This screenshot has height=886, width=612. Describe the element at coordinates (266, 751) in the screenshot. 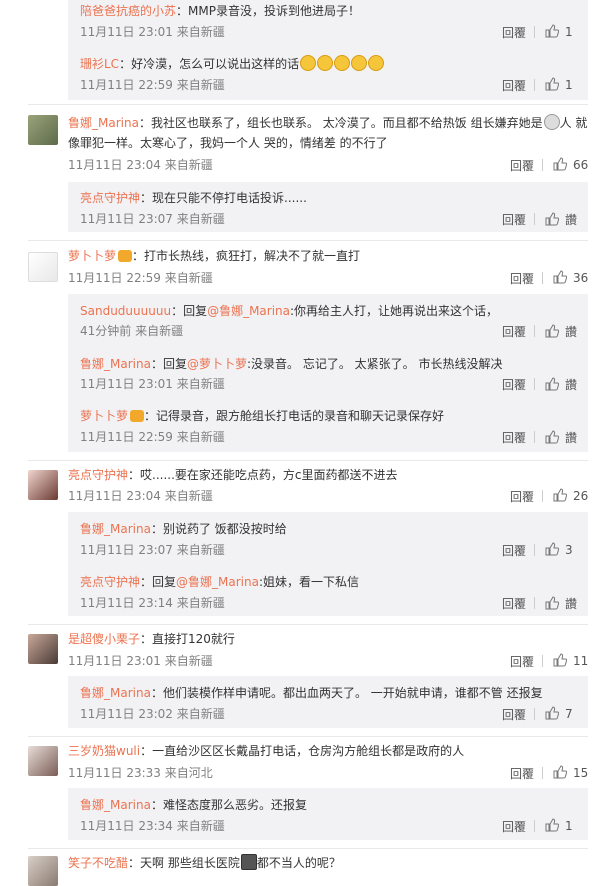

I see `comment-text-line: 三岁奶猫wuli：一直给沙区区长戴晶打电话，仓房沟方舱组长都是政府的人` at that location.